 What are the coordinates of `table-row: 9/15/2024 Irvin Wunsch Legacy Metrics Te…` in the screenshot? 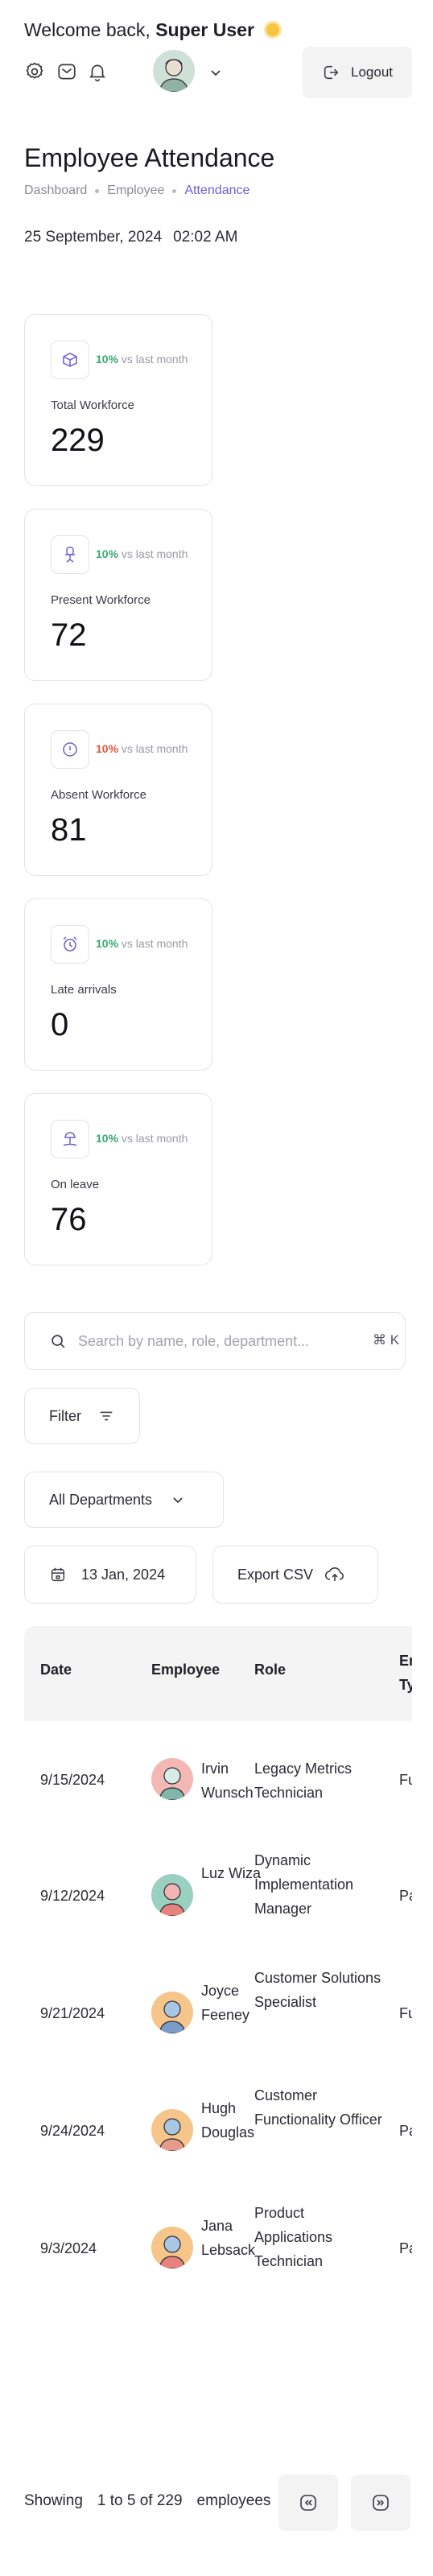 It's located at (218, 1780).